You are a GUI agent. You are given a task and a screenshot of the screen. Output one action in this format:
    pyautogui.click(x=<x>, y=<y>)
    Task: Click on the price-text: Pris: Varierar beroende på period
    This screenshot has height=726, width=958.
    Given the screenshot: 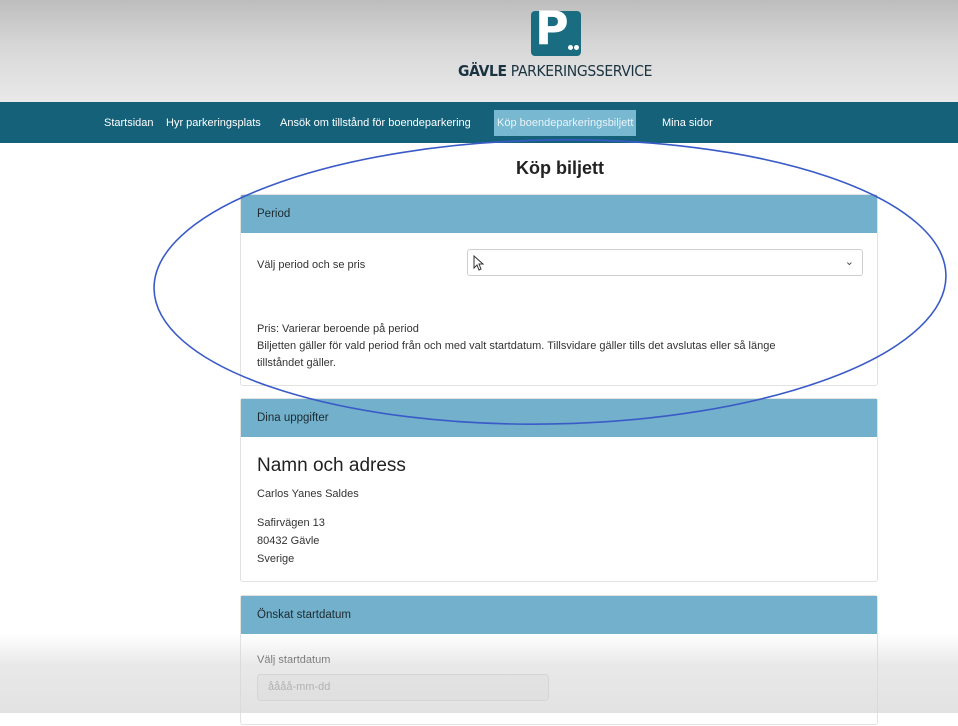 What is the action you would take?
    pyautogui.click(x=338, y=329)
    